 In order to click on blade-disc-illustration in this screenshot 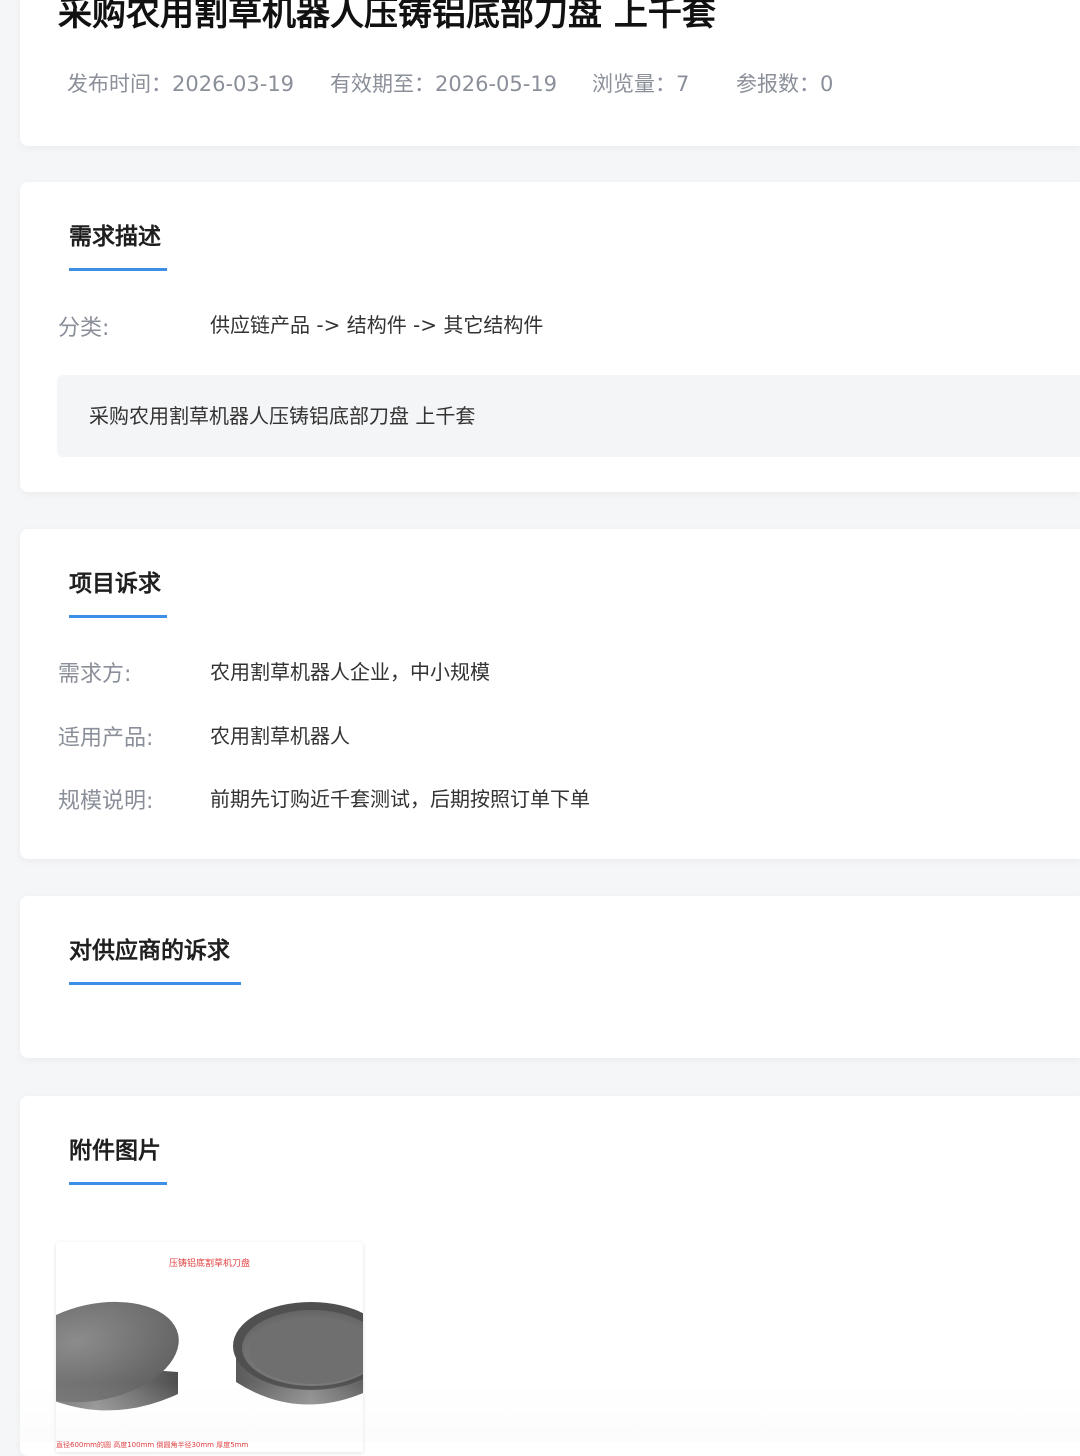, I will do `click(209, 1356)`.